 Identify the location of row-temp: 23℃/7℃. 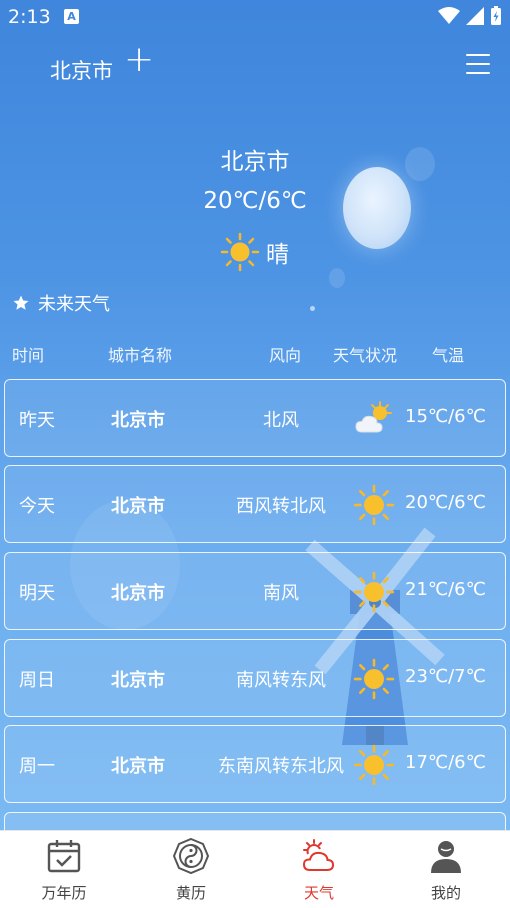
(445, 676).